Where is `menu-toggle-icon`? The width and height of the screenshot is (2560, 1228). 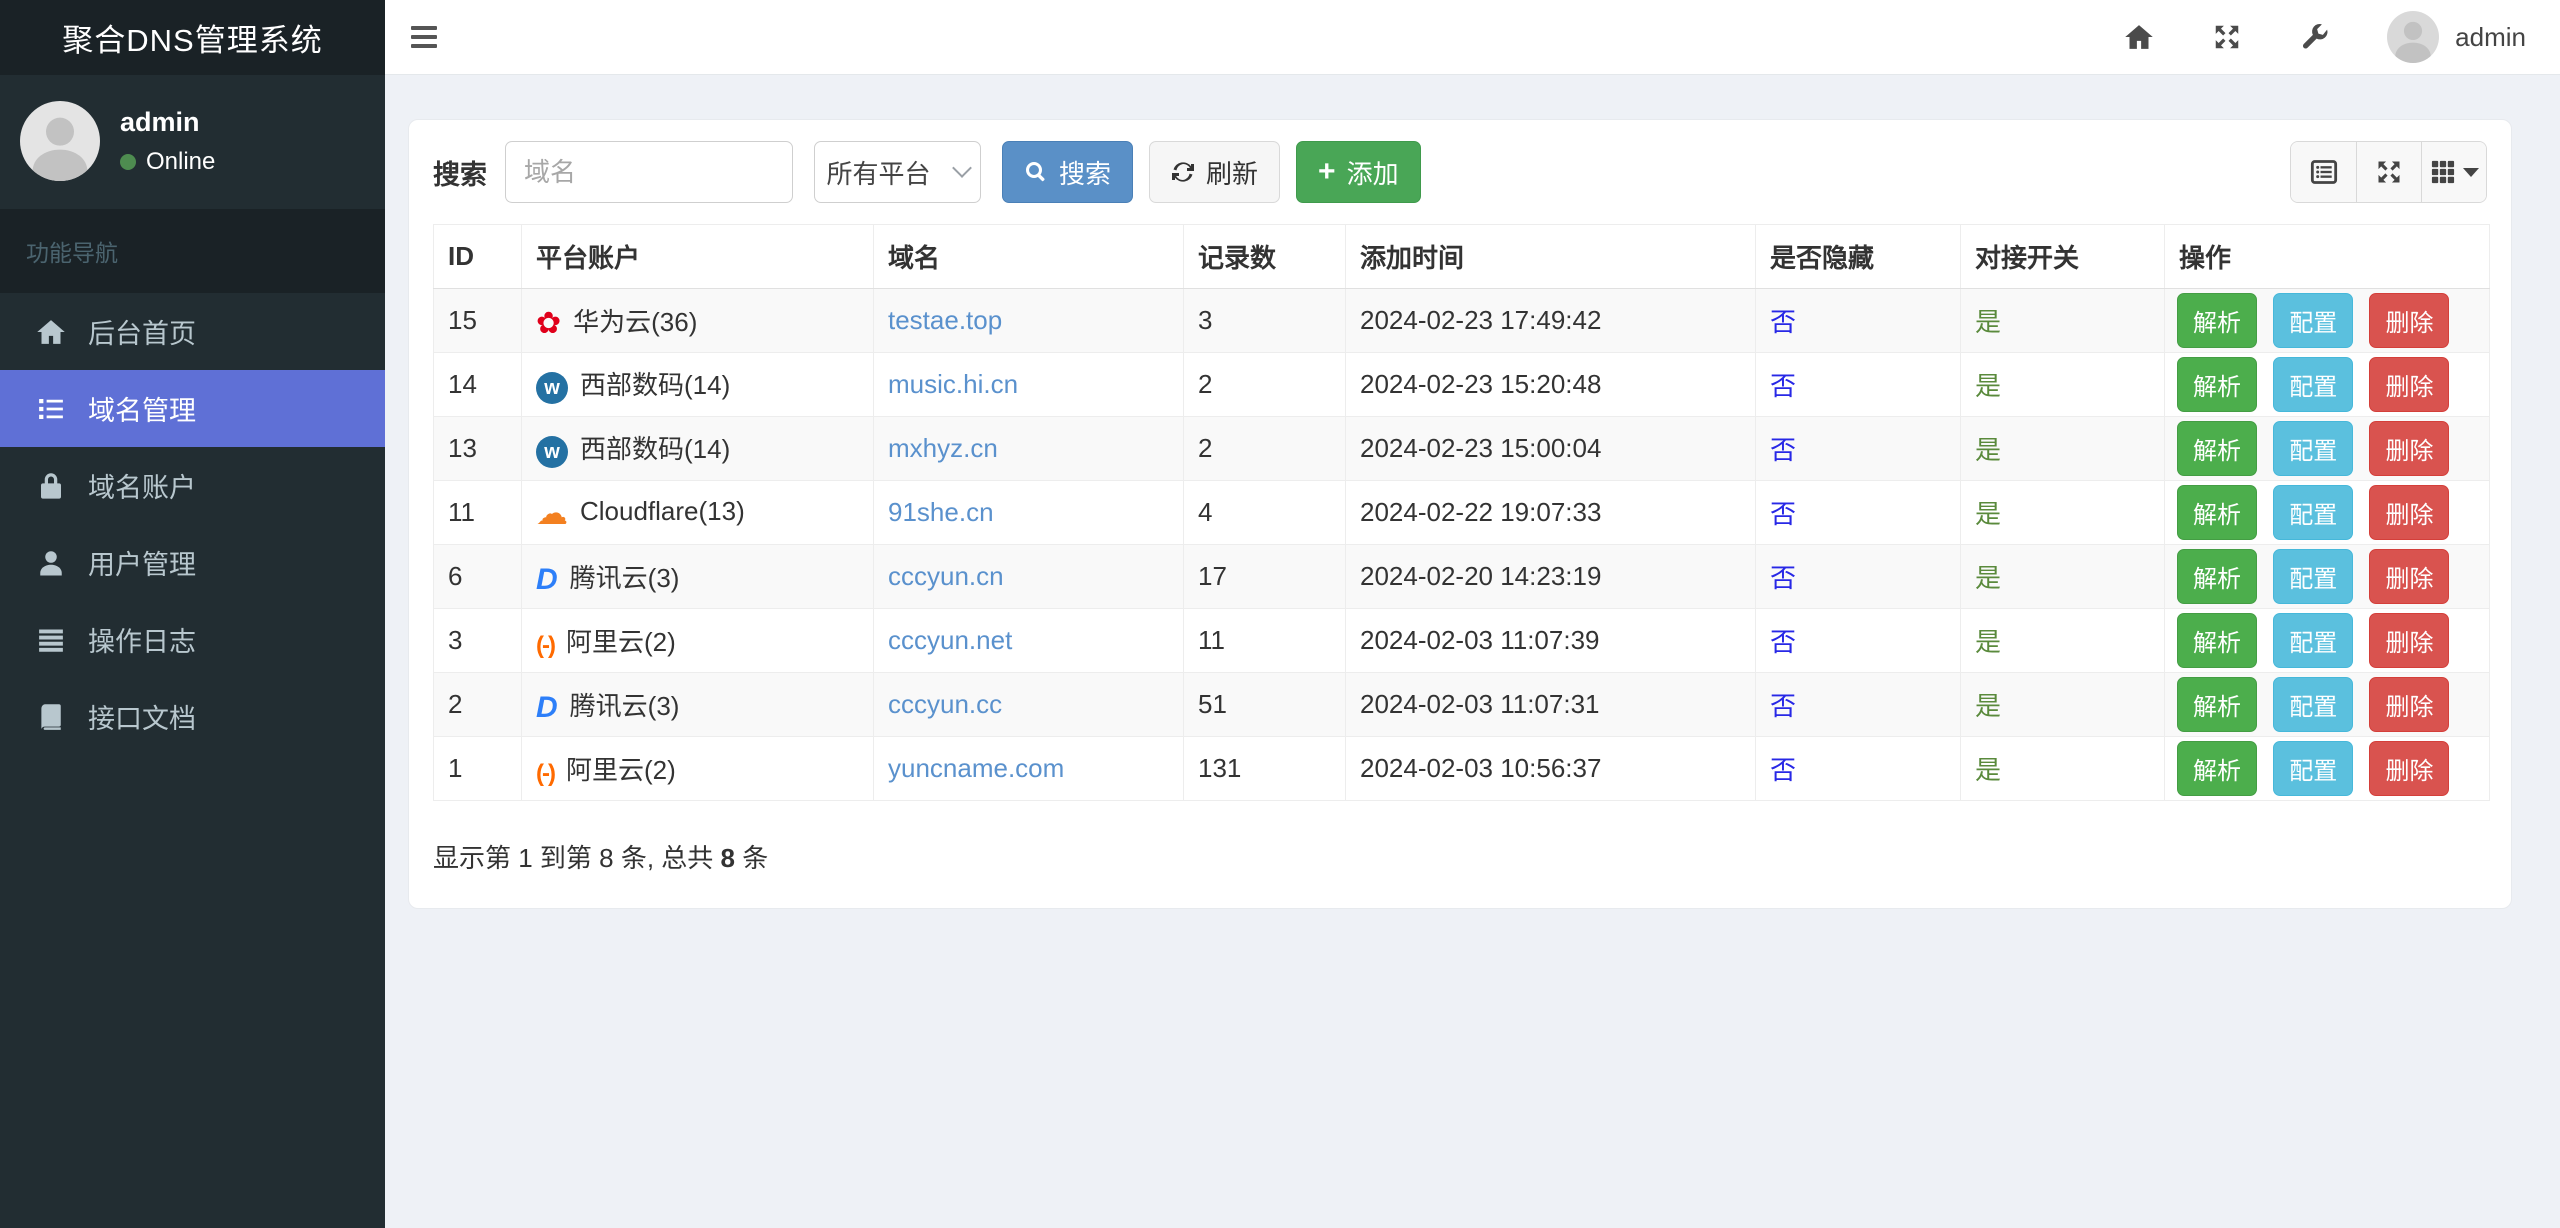
menu-toggle-icon is located at coordinates (424, 37).